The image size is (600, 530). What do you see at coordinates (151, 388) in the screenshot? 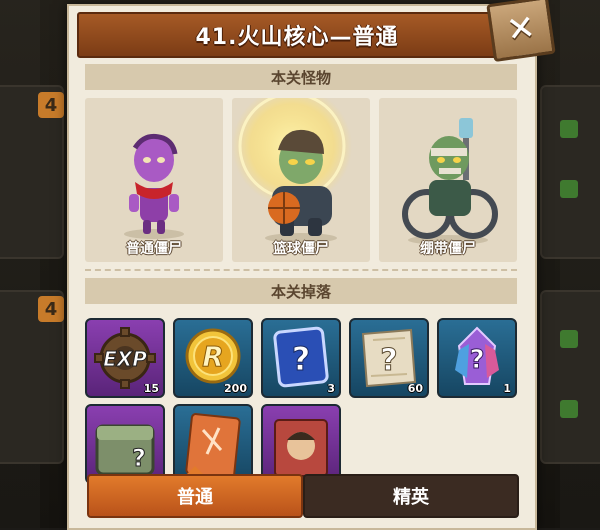
I see `drop-count: 15` at bounding box center [151, 388].